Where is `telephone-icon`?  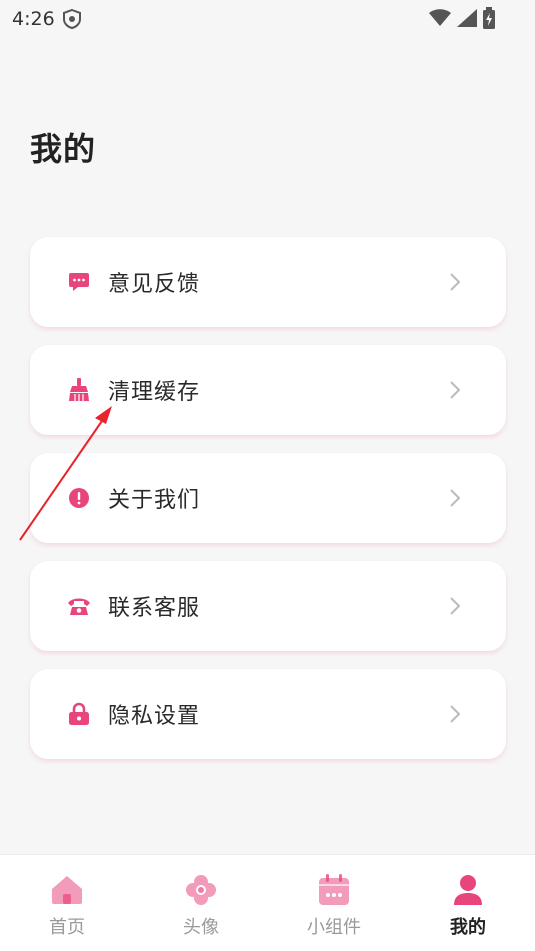
telephone-icon is located at coordinates (79, 606).